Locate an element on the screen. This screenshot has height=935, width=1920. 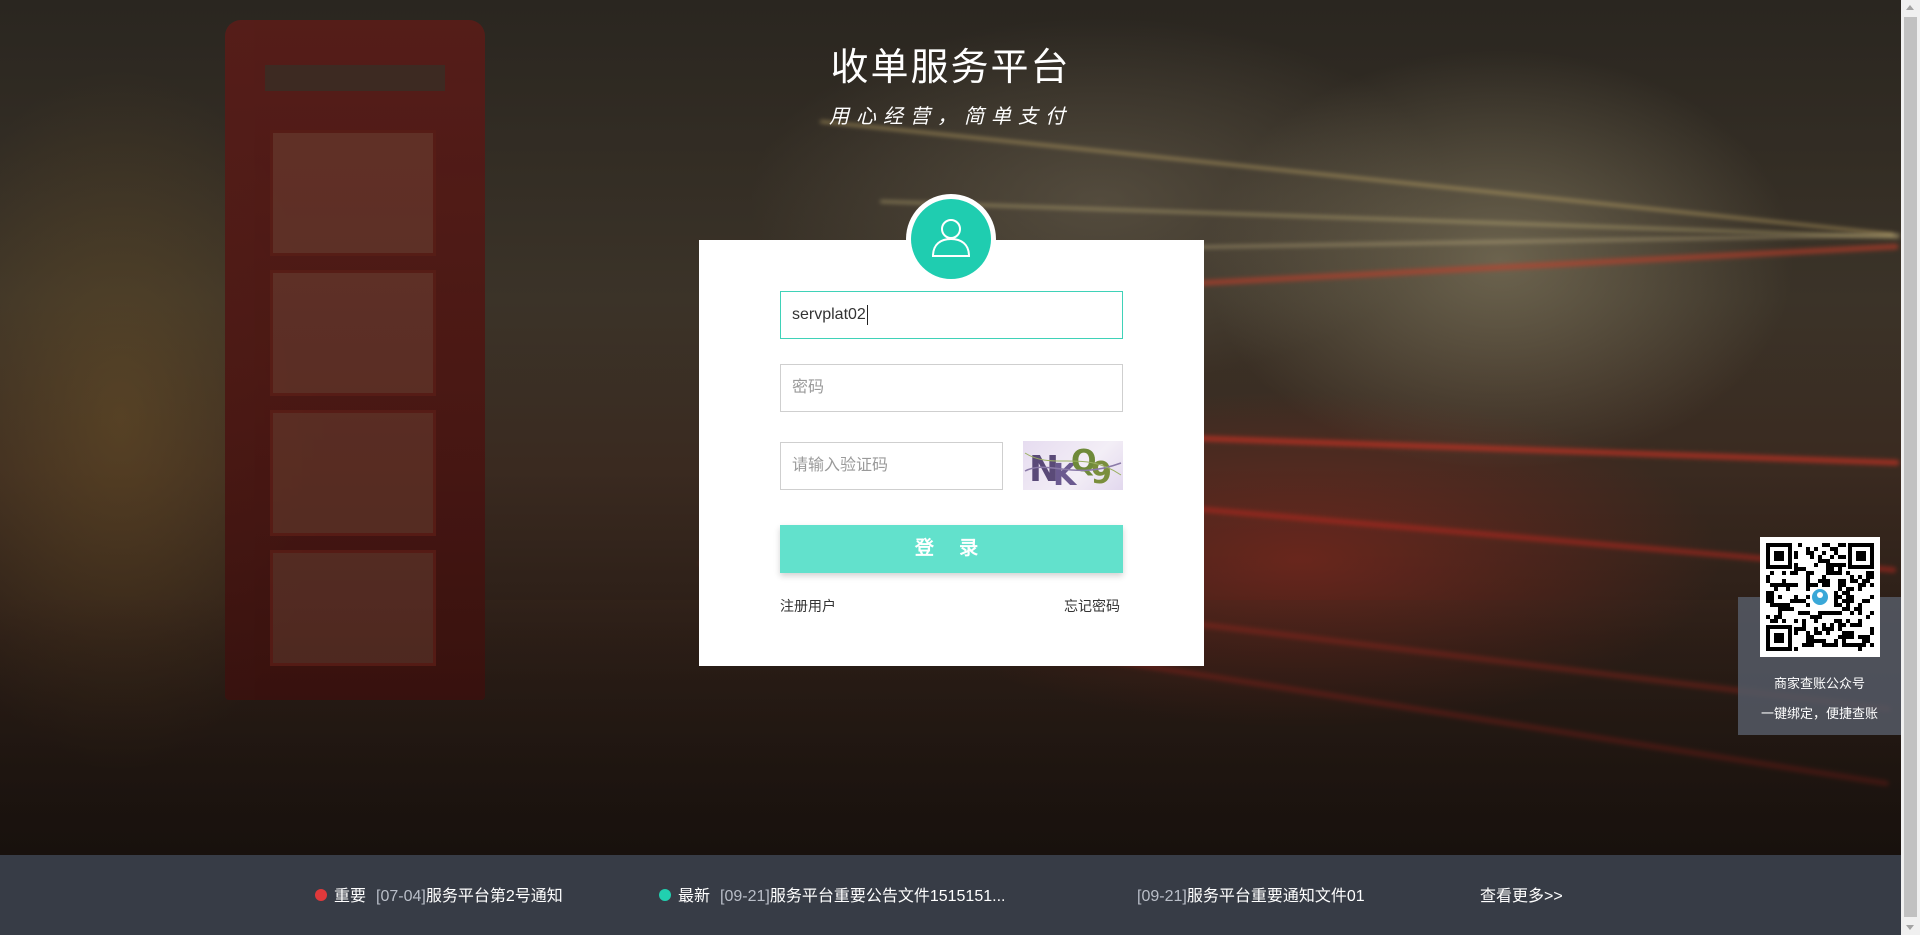
notice-title: 服务平台重要通知文件01 is located at coordinates (1275, 896).